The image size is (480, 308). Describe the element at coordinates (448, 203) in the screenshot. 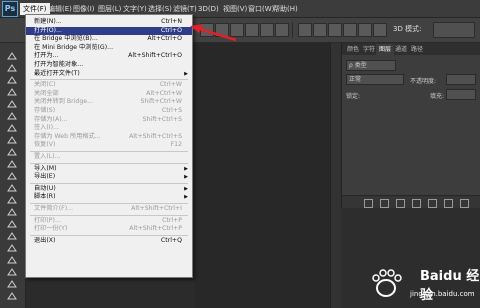

I see `new-layer-icon` at that location.